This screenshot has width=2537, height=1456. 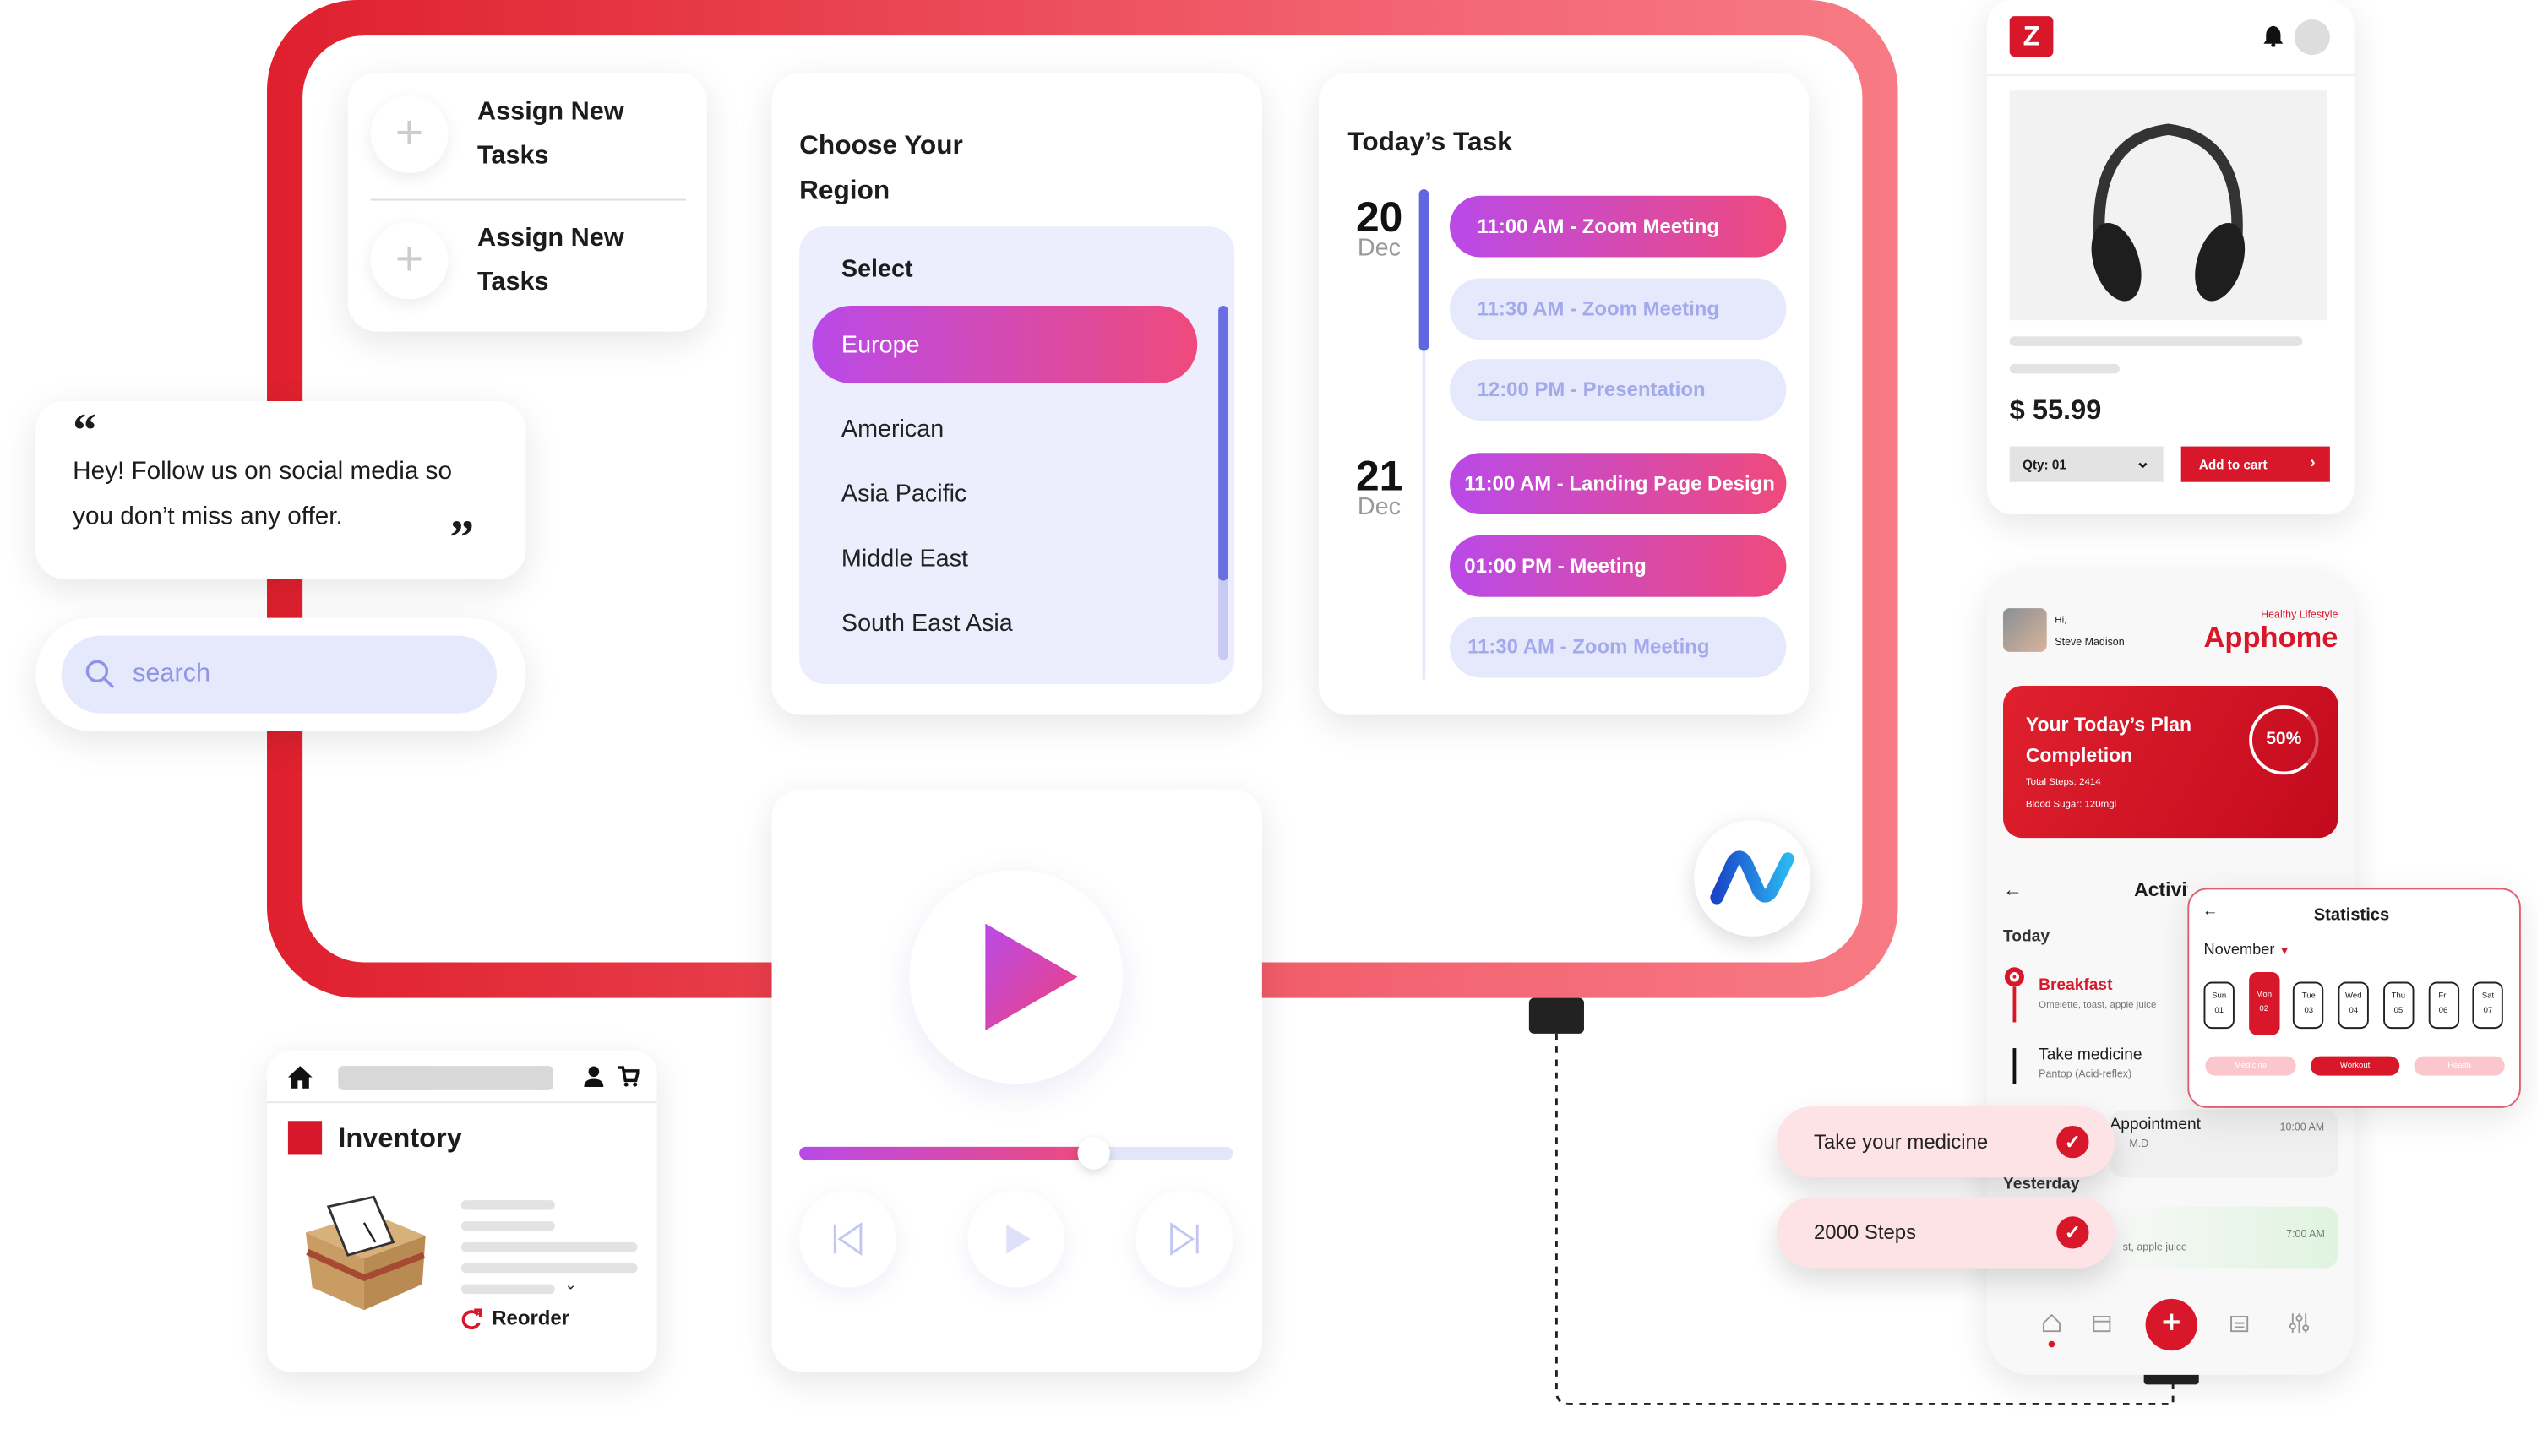 What do you see at coordinates (2312, 37) in the screenshot?
I see `avatar` at bounding box center [2312, 37].